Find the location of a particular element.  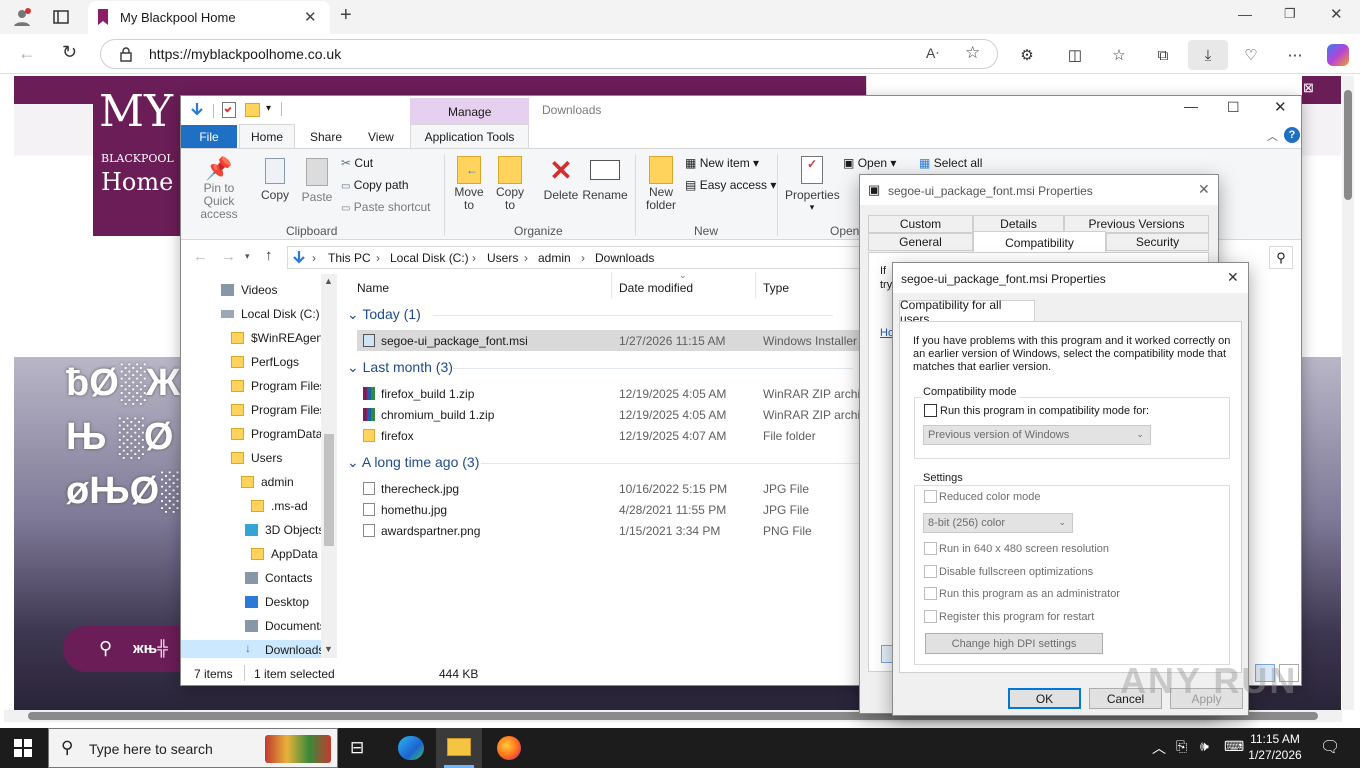

res-640-checkbox is located at coordinates (930, 548).